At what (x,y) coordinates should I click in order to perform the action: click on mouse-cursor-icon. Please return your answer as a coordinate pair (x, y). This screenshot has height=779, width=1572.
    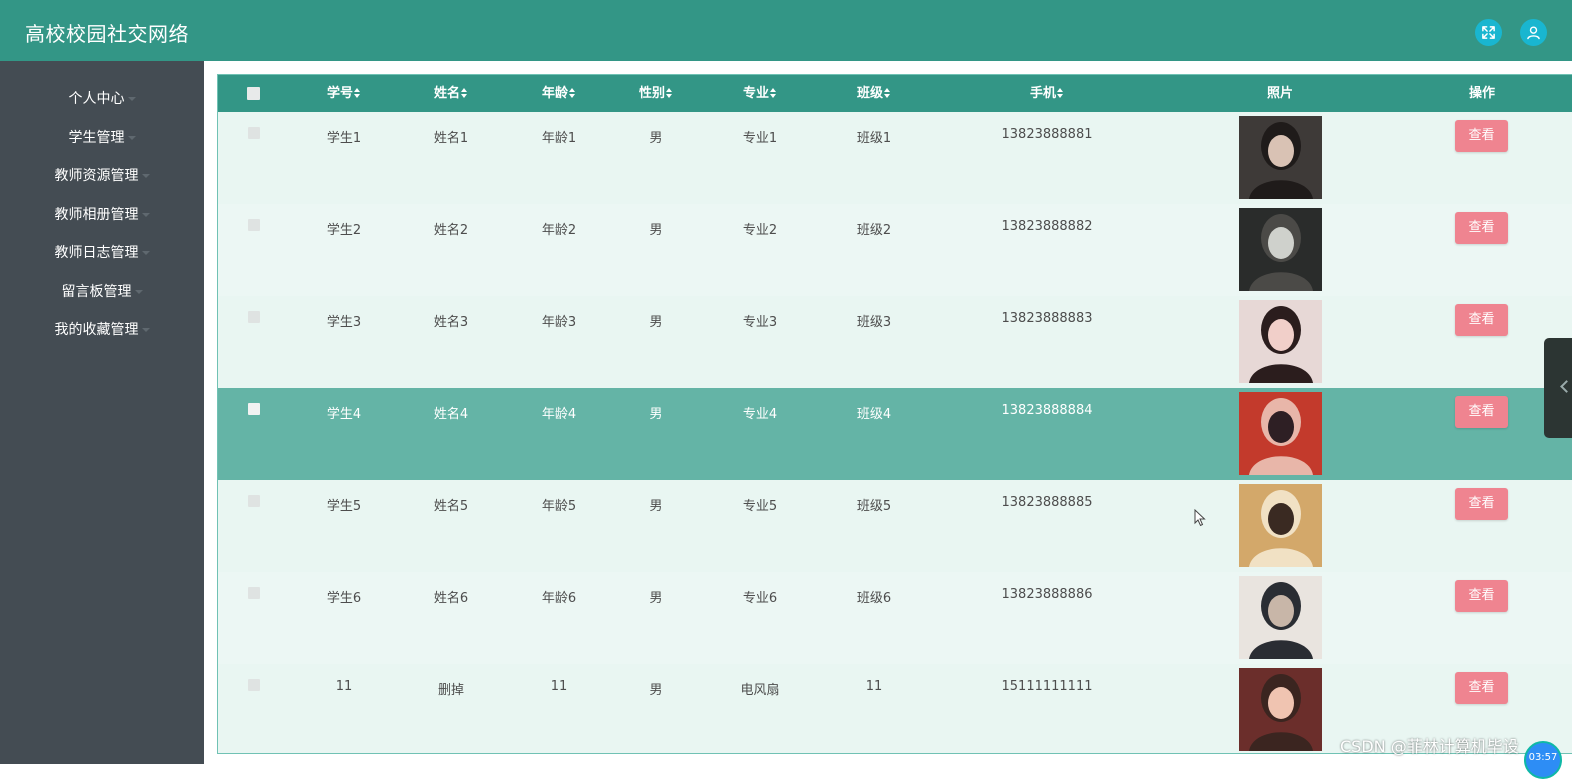
    Looking at the image, I should click on (1200, 519).